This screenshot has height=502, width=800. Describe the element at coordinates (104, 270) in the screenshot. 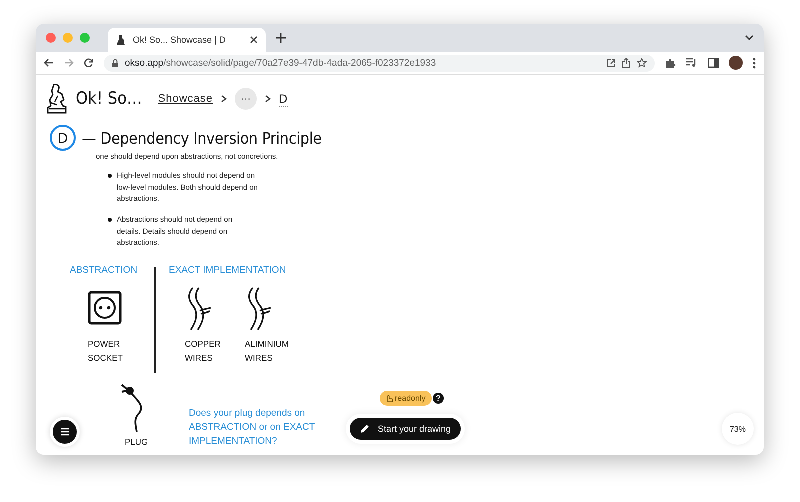

I see `section-label: ABSTRACTION` at that location.